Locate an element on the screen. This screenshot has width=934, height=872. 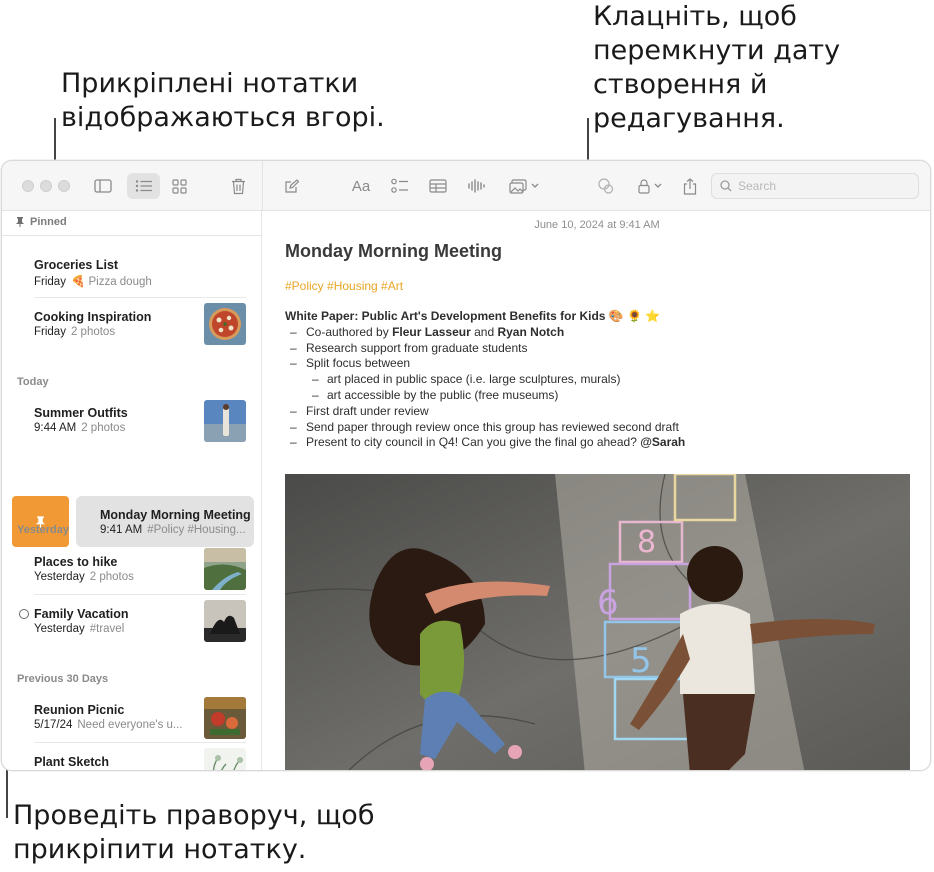
text-format-icon: Aa is located at coordinates (361, 186).